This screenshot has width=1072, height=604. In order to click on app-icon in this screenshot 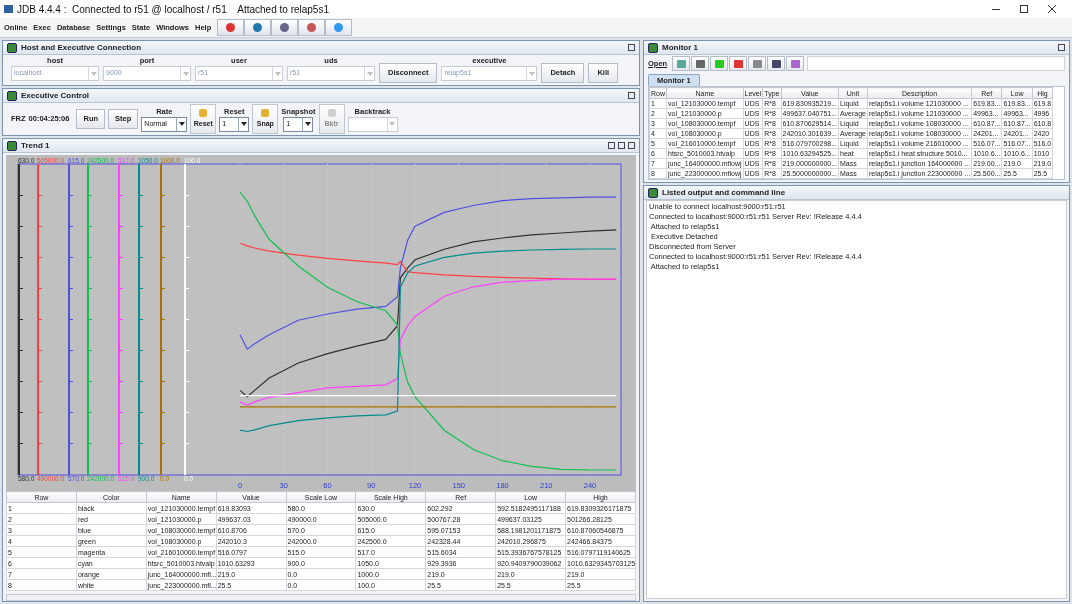, I will do `click(8, 9)`.